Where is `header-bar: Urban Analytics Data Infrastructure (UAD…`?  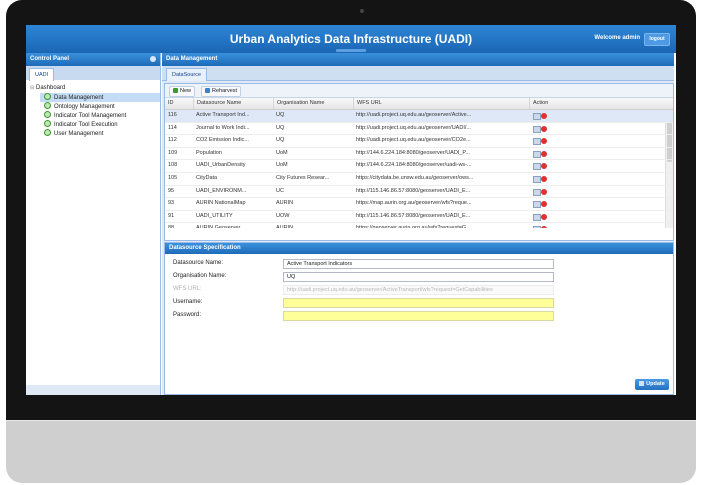 header-bar: Urban Analytics Data Infrastructure (UAD… is located at coordinates (351, 39).